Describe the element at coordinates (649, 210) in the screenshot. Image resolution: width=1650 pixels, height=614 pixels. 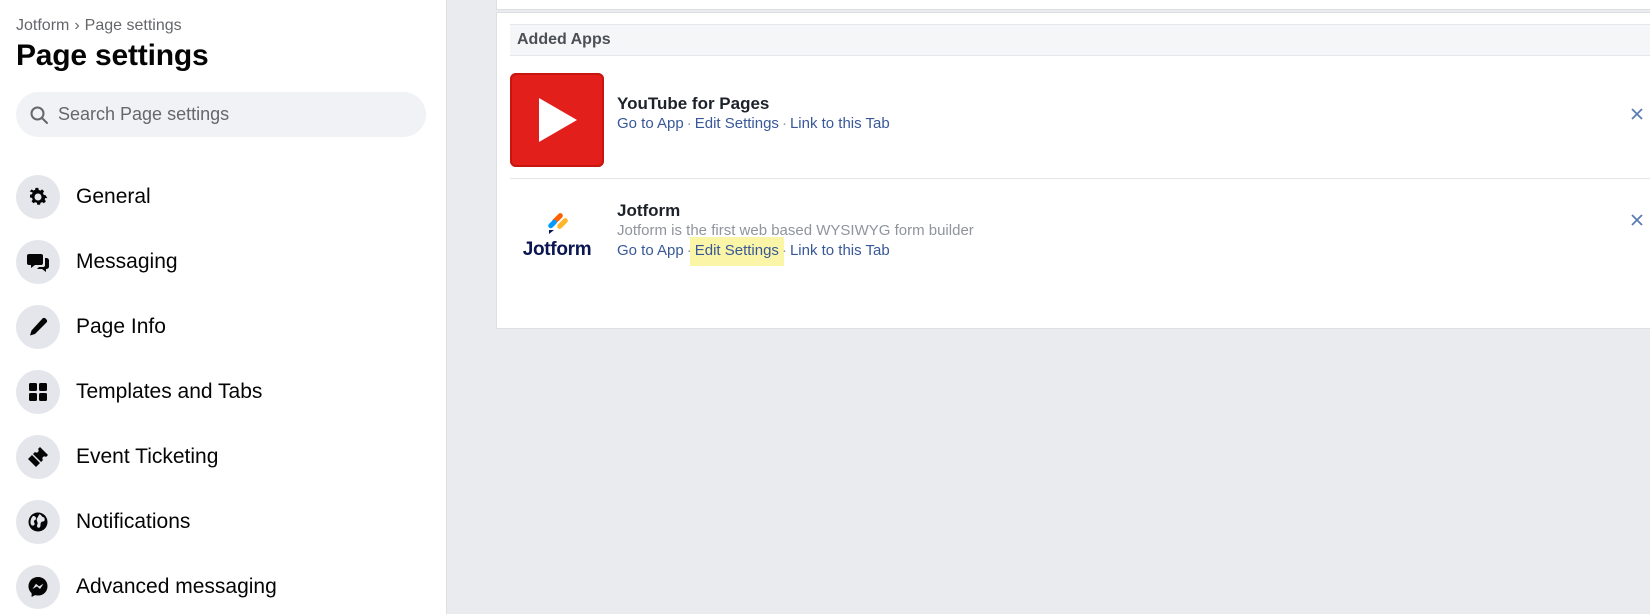
I see `app-name: Jotform` at that location.